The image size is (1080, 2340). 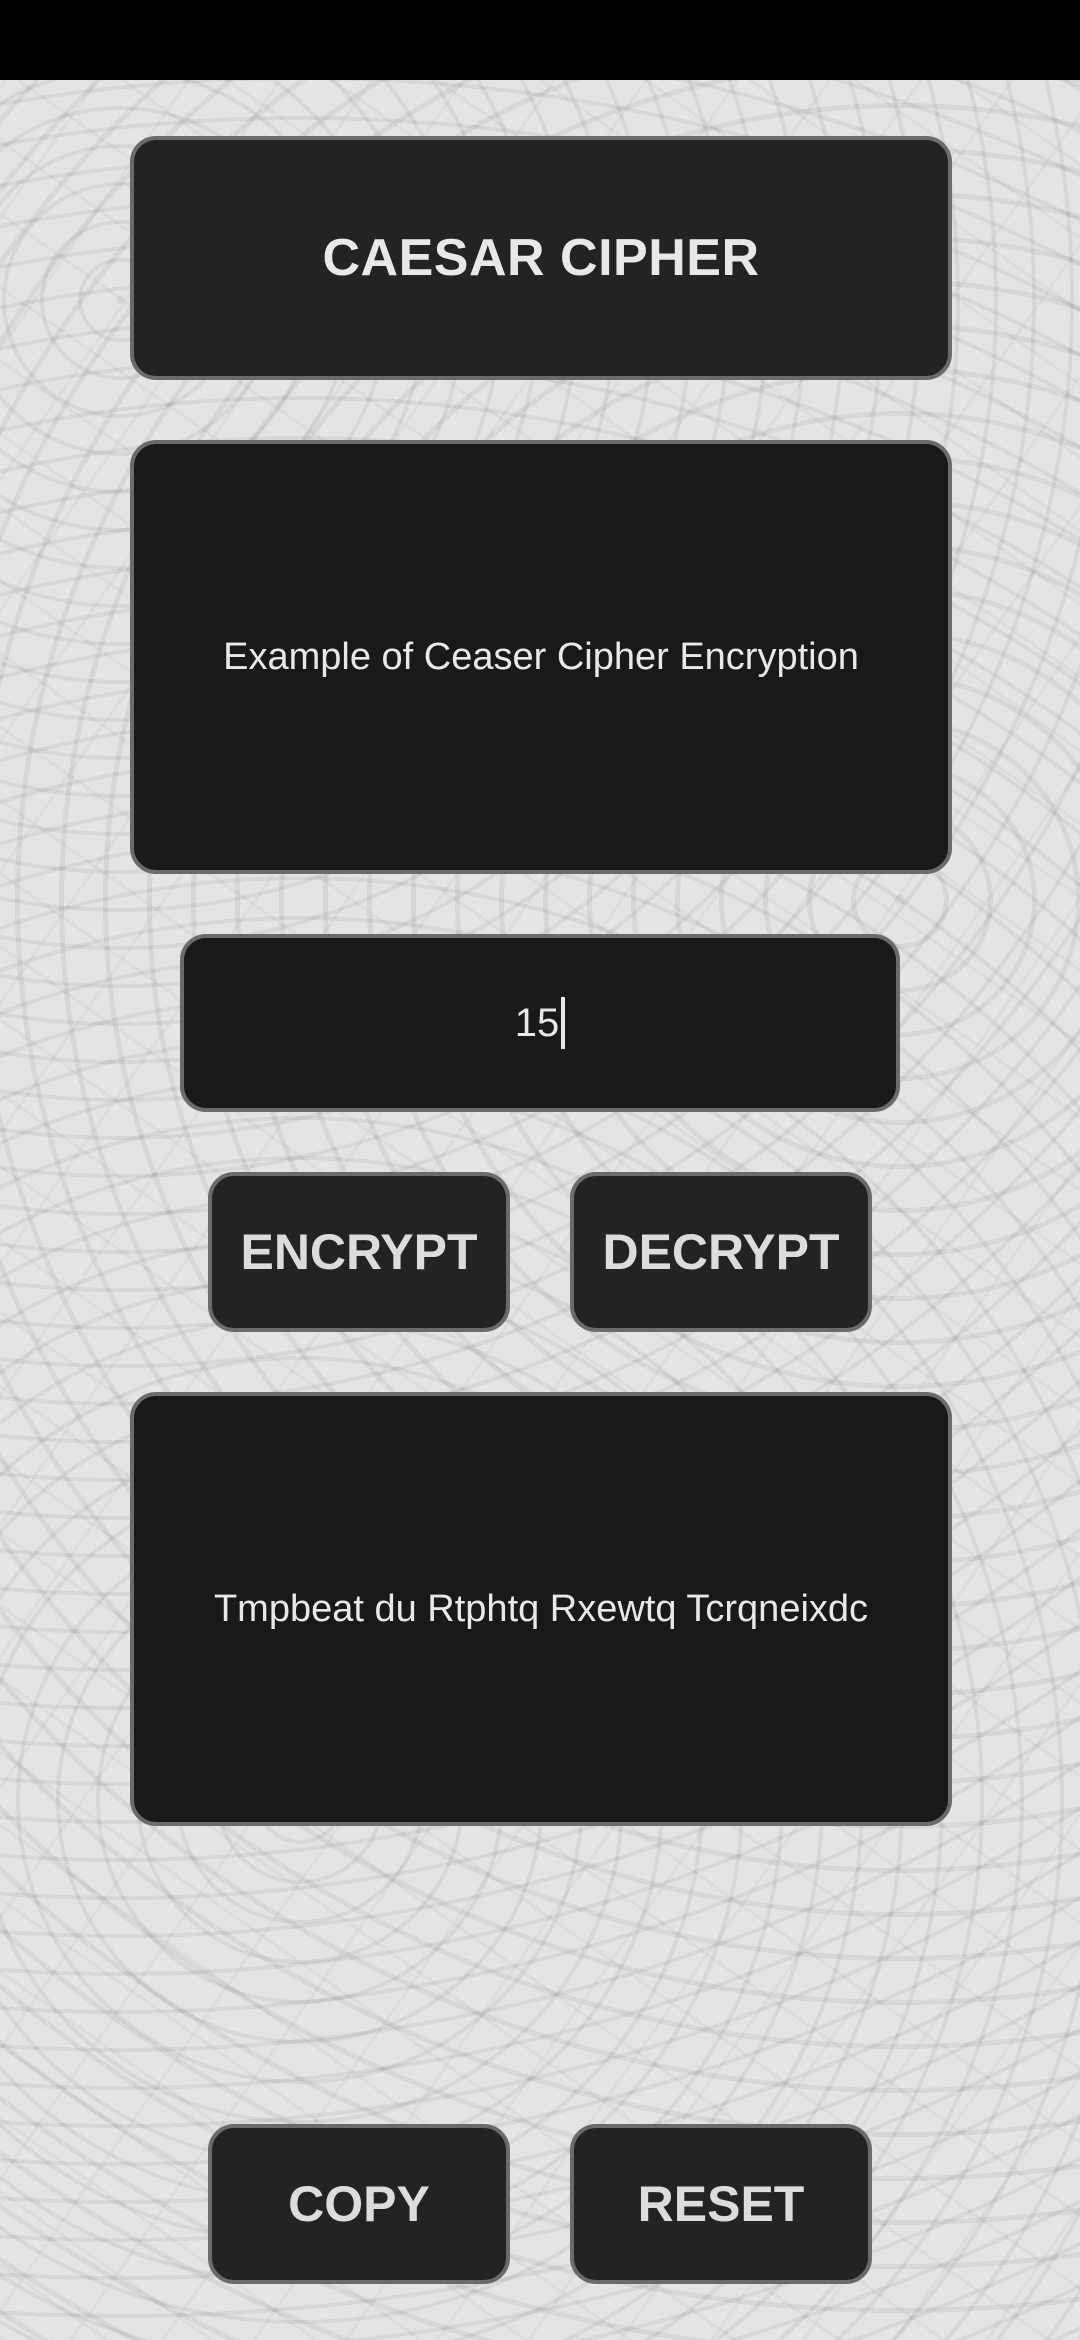 I want to click on copy-button-label: COPY, so click(x=359, y=2204).